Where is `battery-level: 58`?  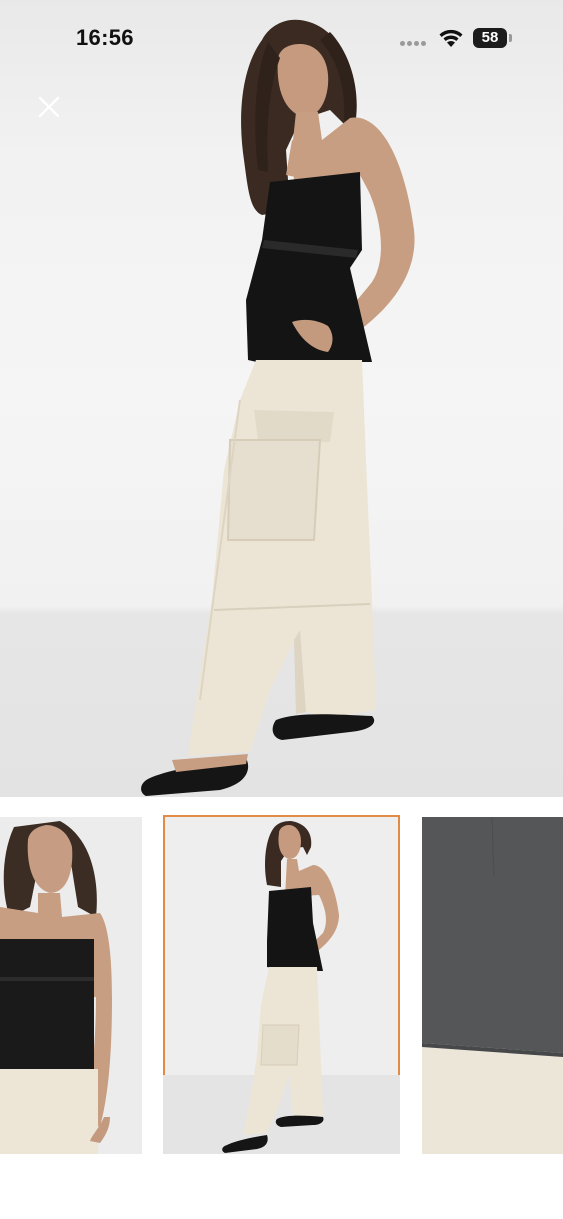
battery-level: 58 is located at coordinates (490, 37).